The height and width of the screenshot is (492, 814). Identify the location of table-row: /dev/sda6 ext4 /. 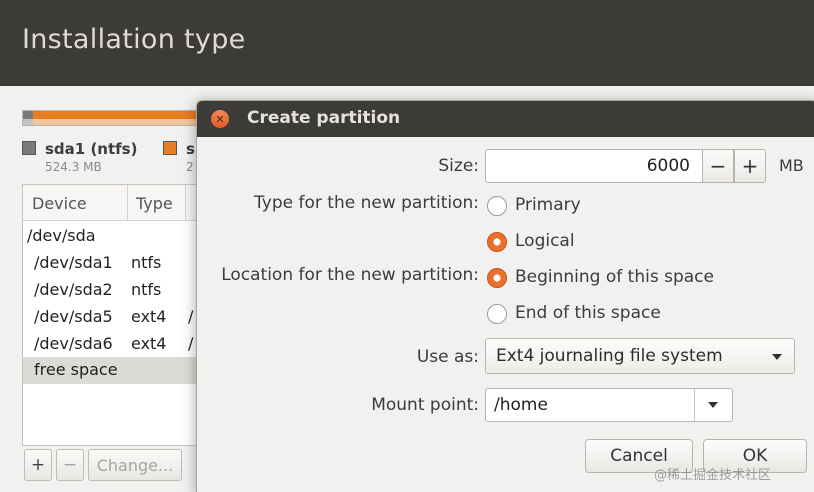
(112, 344).